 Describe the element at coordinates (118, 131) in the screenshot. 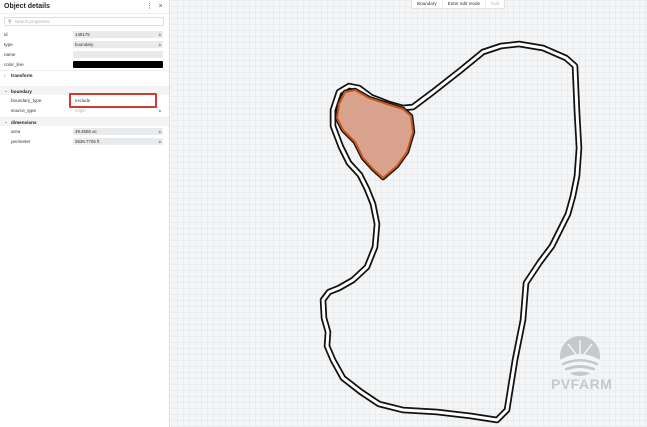

I see `area-field: 49.4558 ac 🔒︎` at that location.